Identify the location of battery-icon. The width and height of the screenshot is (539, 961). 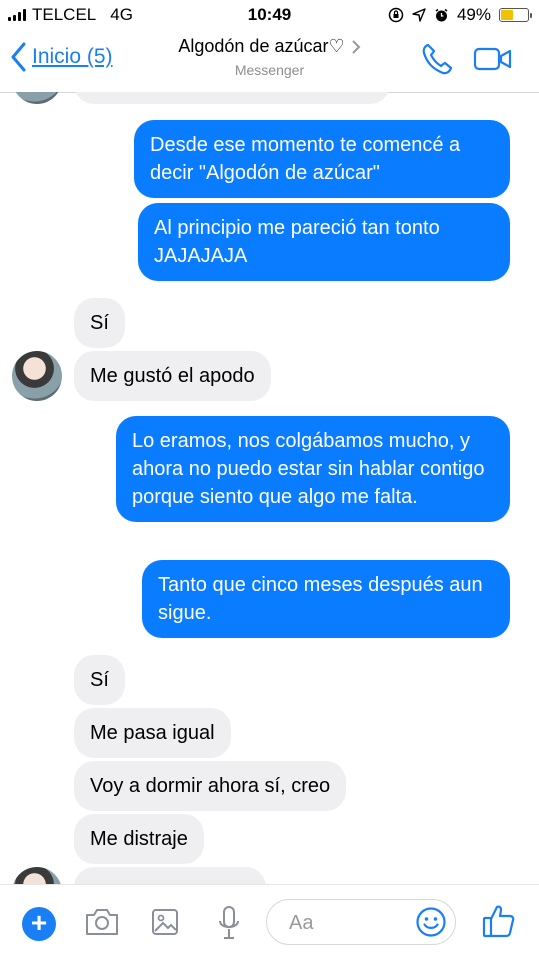
(515, 15).